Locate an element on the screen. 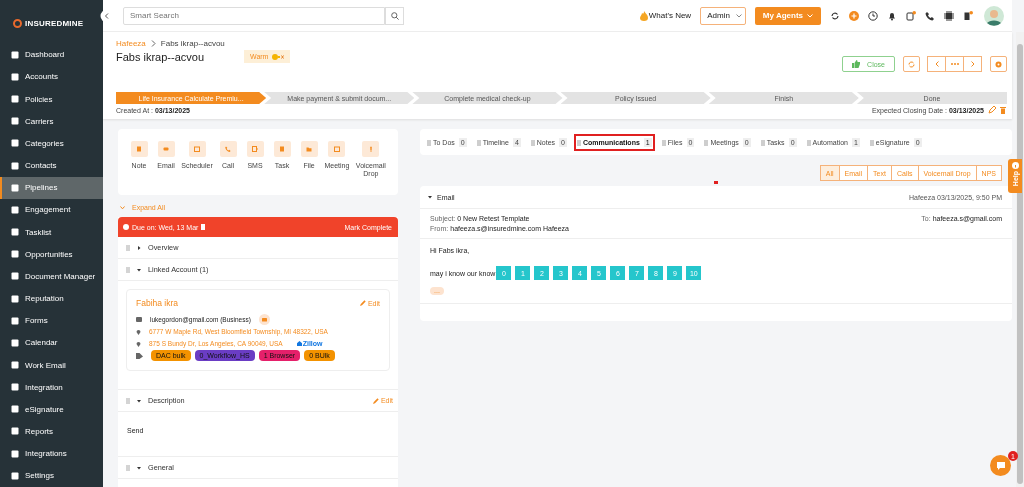 The image size is (1024, 487). sidebar-item: Dashboard is located at coordinates (51, 54).